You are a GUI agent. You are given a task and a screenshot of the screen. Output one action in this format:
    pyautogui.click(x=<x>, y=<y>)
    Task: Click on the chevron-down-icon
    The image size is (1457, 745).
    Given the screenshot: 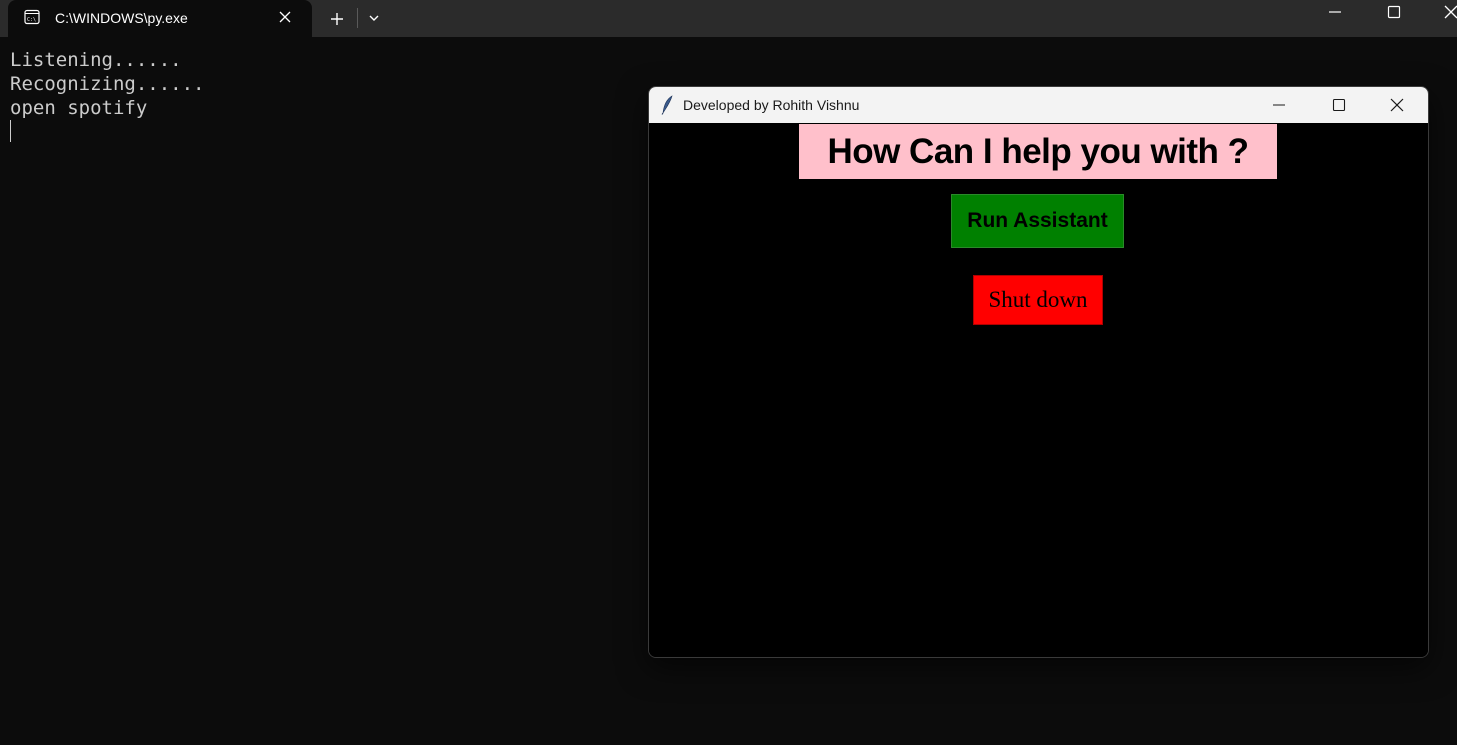 What is the action you would take?
    pyautogui.click(x=374, y=18)
    